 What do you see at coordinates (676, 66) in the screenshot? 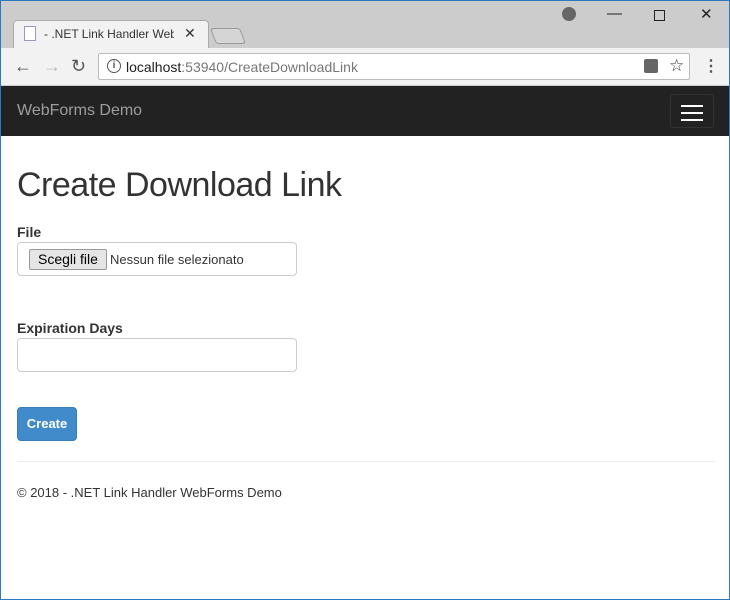
I see `star-icon: ☆` at bounding box center [676, 66].